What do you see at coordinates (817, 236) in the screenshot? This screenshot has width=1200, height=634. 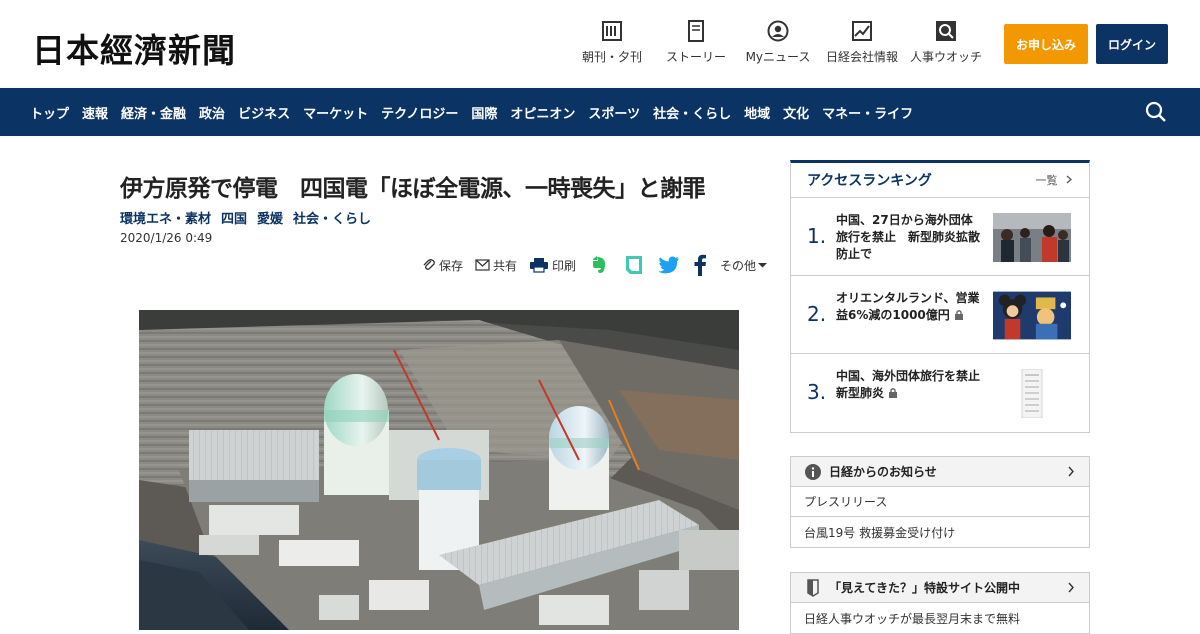 I see `rank-number: 1.` at bounding box center [817, 236].